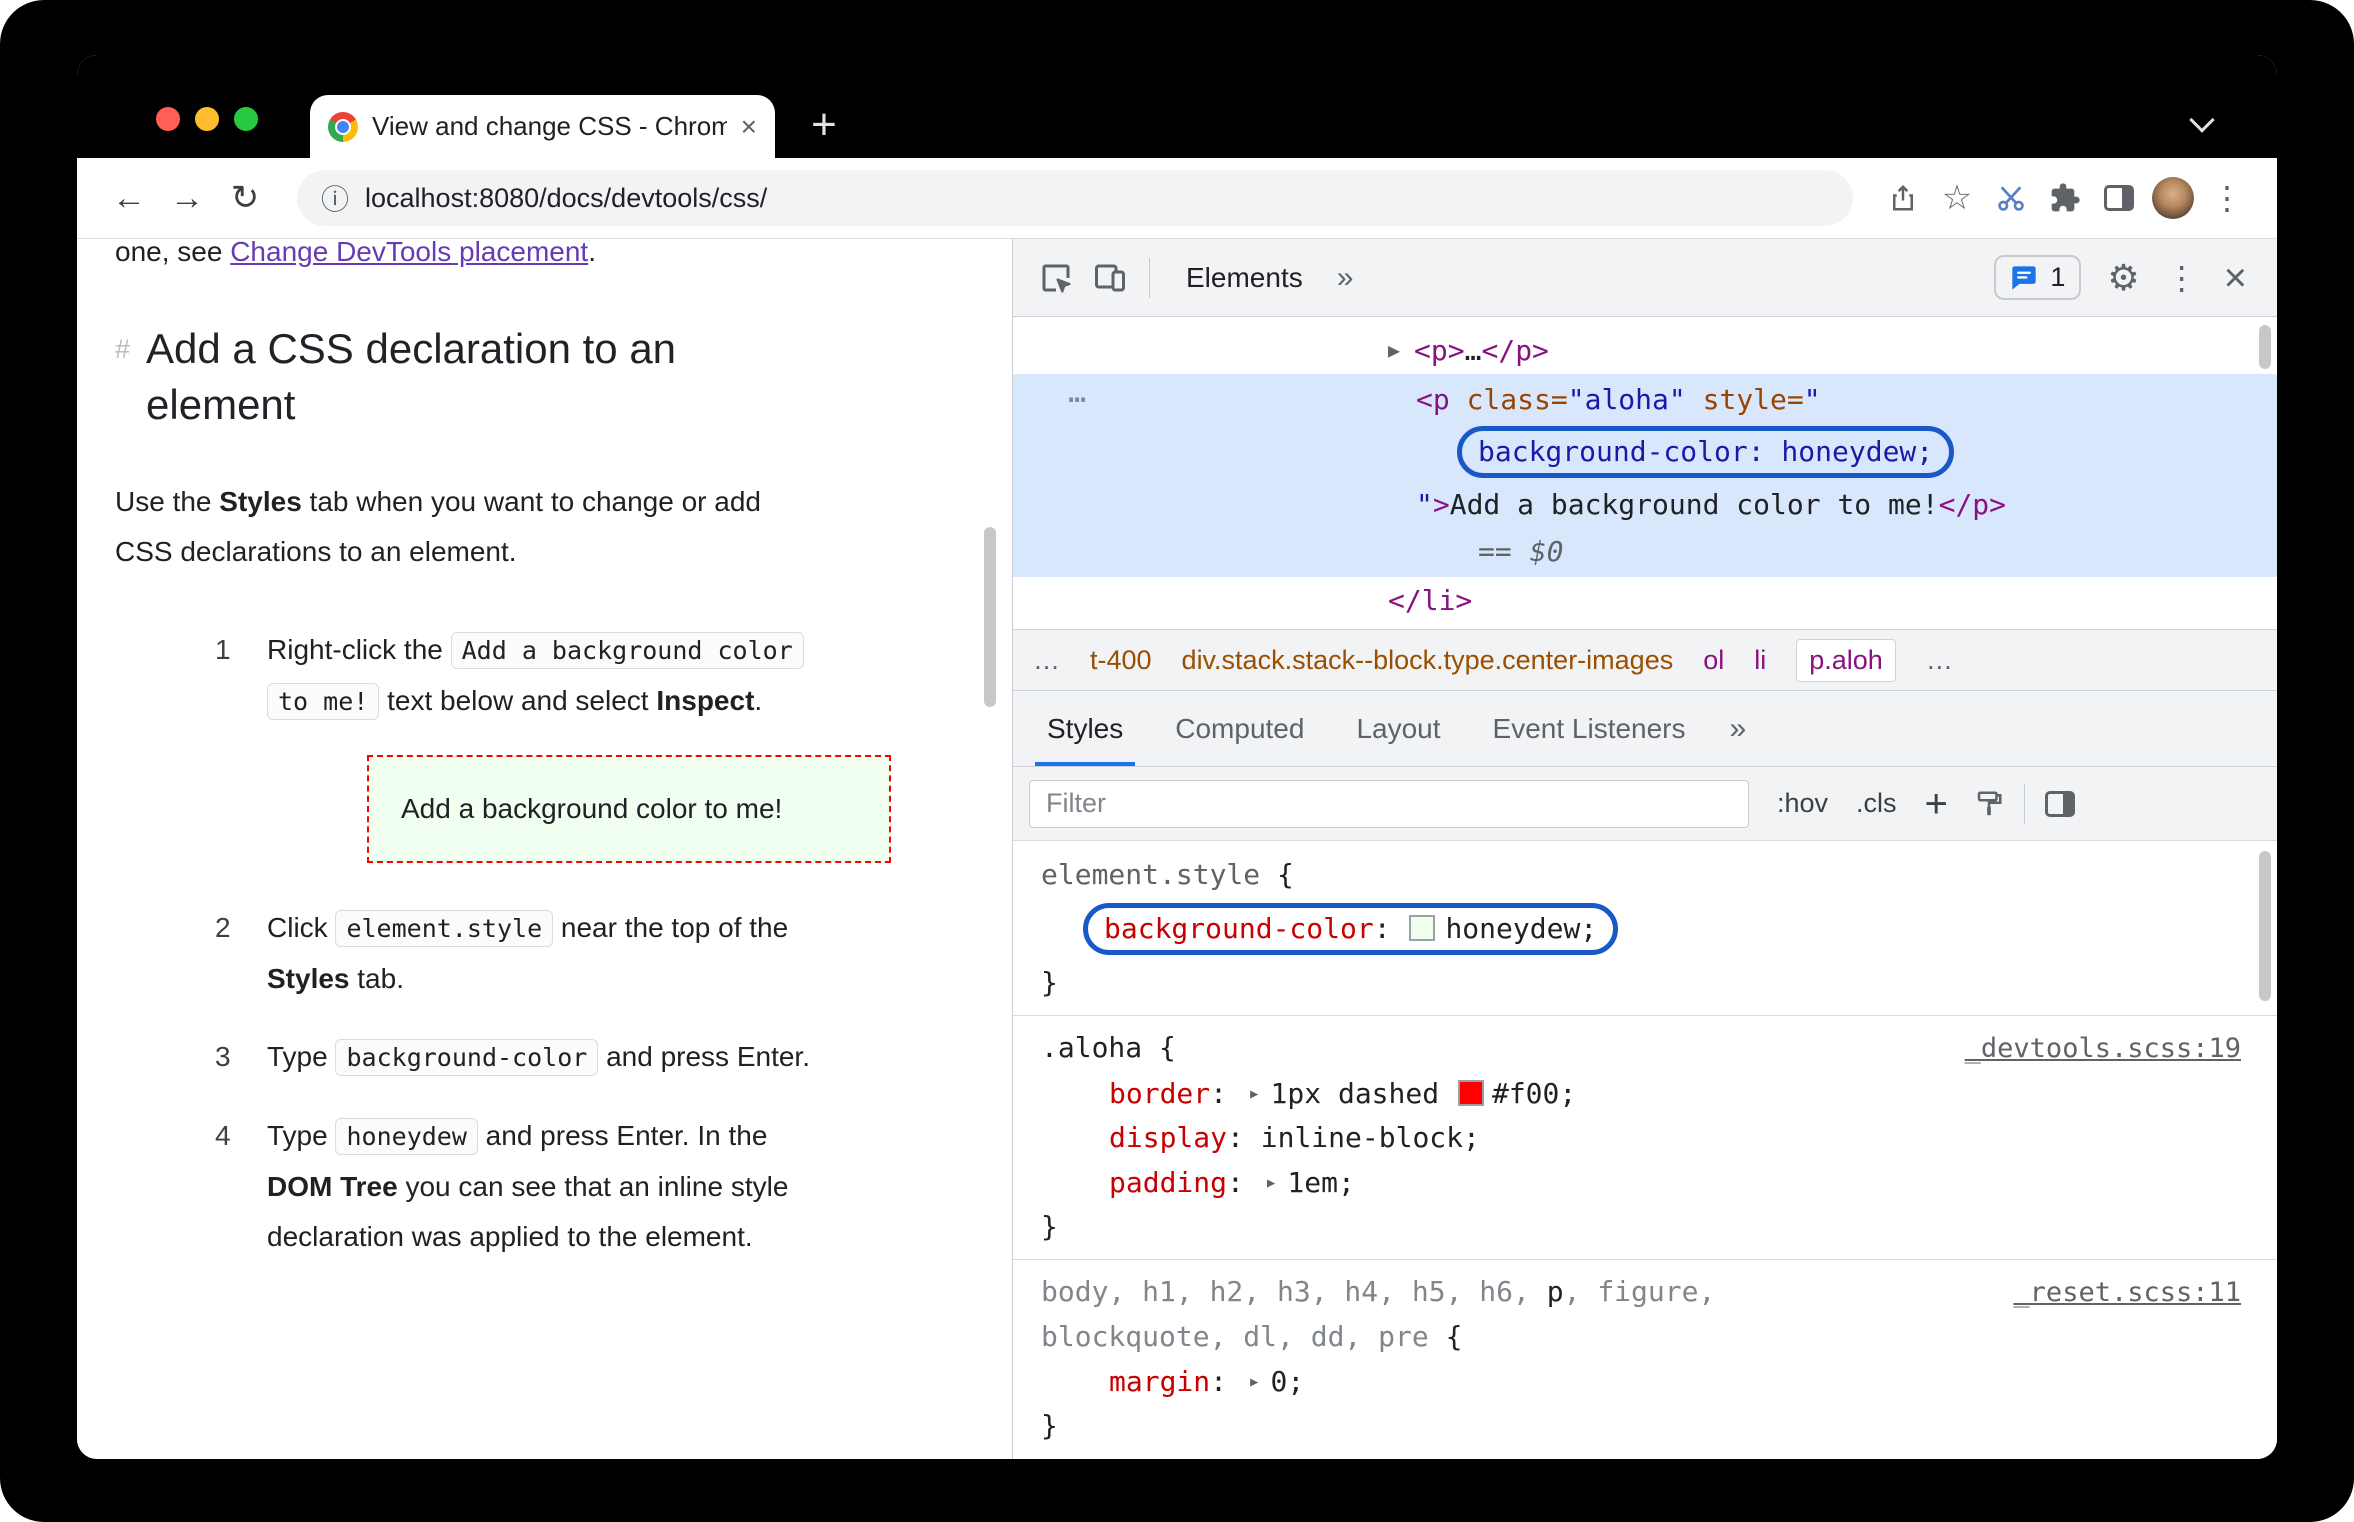 This screenshot has height=1522, width=2354. Describe the element at coordinates (1846, 660) in the screenshot. I see `breadcrumb-item-selected: p.aloh` at that location.